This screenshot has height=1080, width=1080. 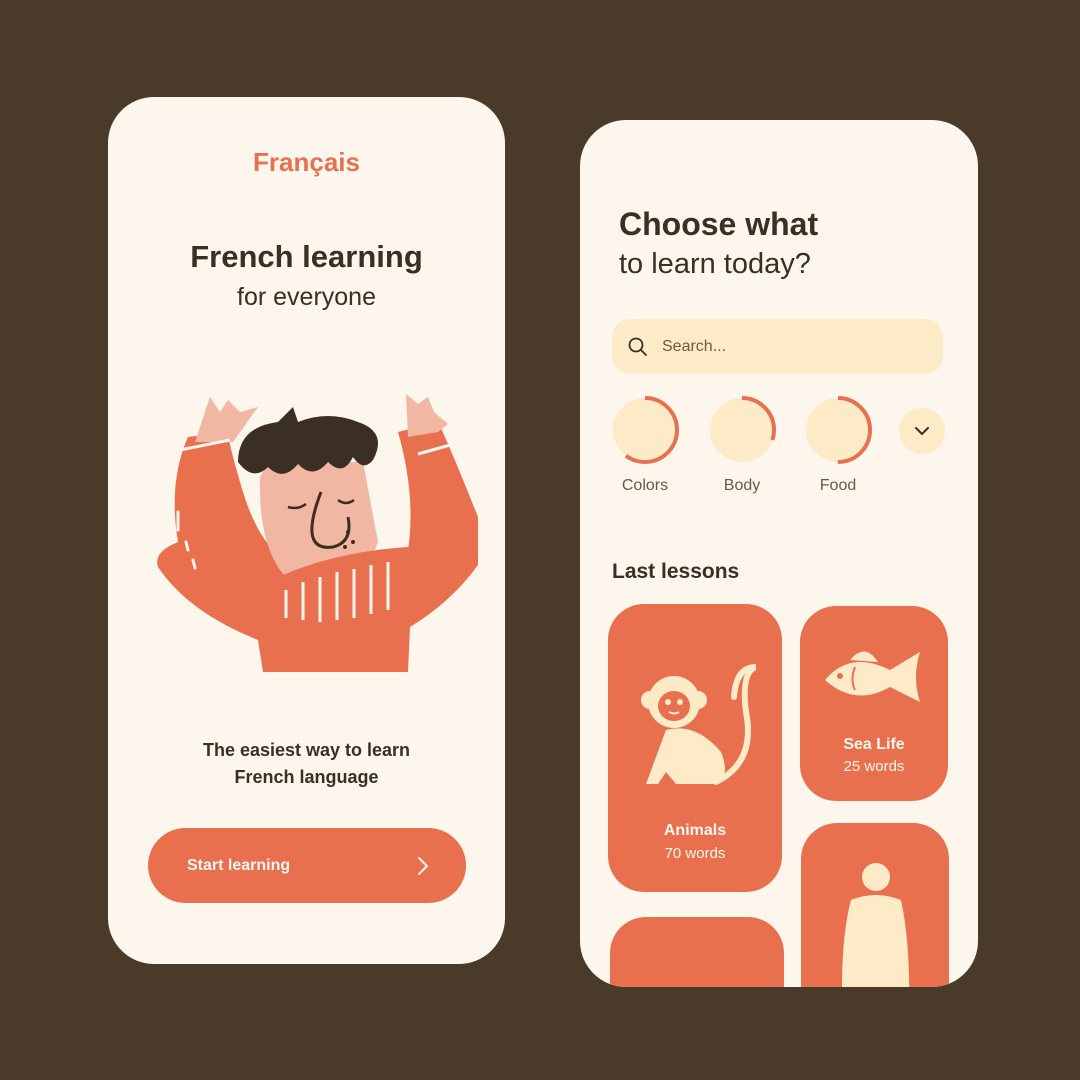 I want to click on character-illustration, so click(x=317, y=533).